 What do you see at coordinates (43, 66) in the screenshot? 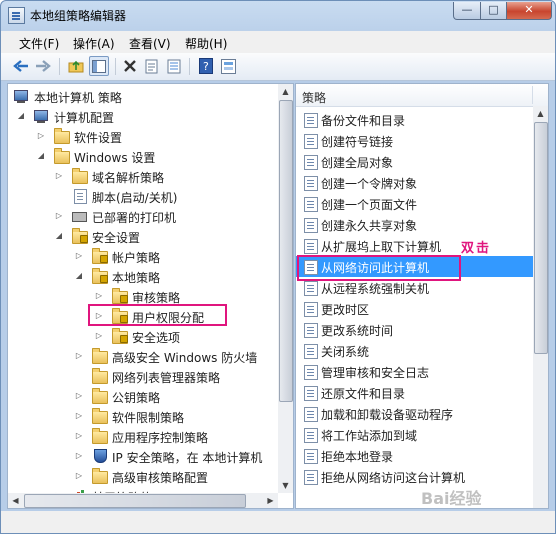
I see `forward-arrow-icon` at bounding box center [43, 66].